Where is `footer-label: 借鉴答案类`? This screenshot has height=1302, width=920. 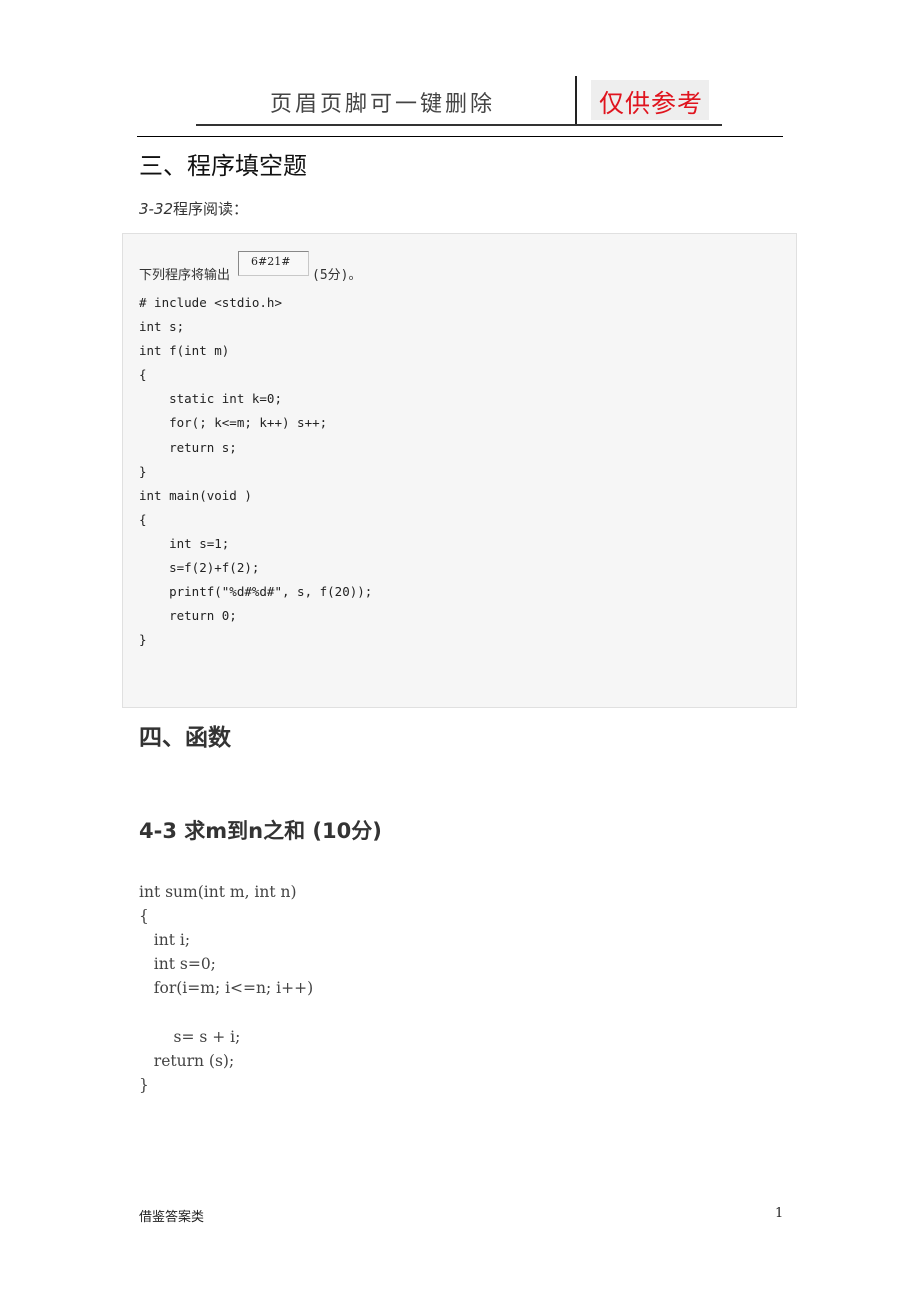
footer-label: 借鉴答案类 is located at coordinates (172, 1217).